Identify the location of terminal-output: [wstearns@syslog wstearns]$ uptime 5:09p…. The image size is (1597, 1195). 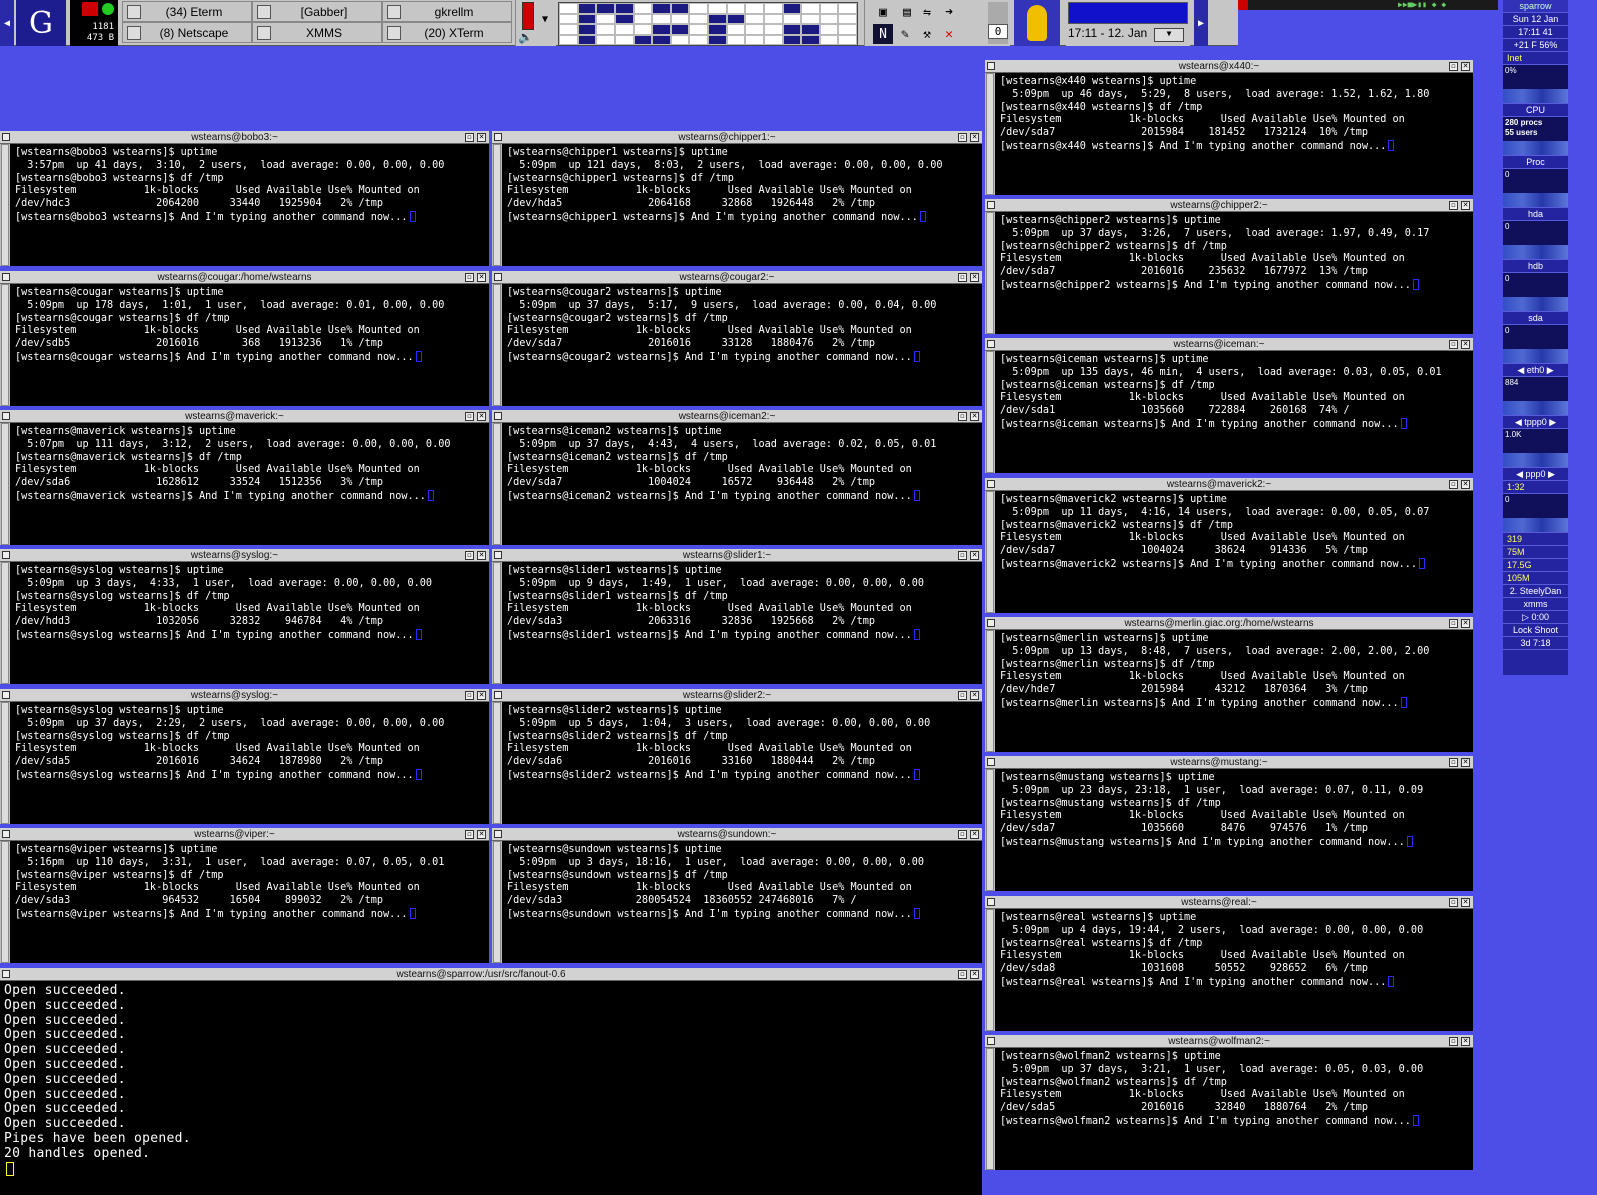
(229, 744).